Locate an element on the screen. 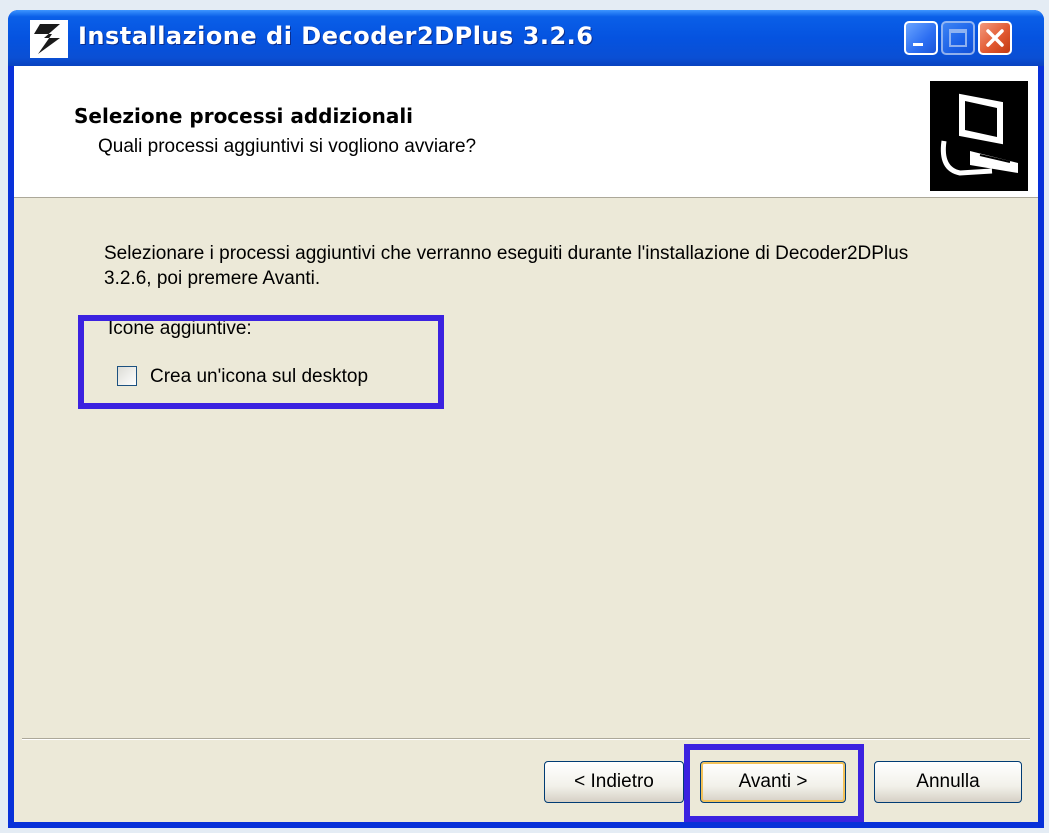 The width and height of the screenshot is (1049, 833). next-button: Avanti > is located at coordinates (773, 782).